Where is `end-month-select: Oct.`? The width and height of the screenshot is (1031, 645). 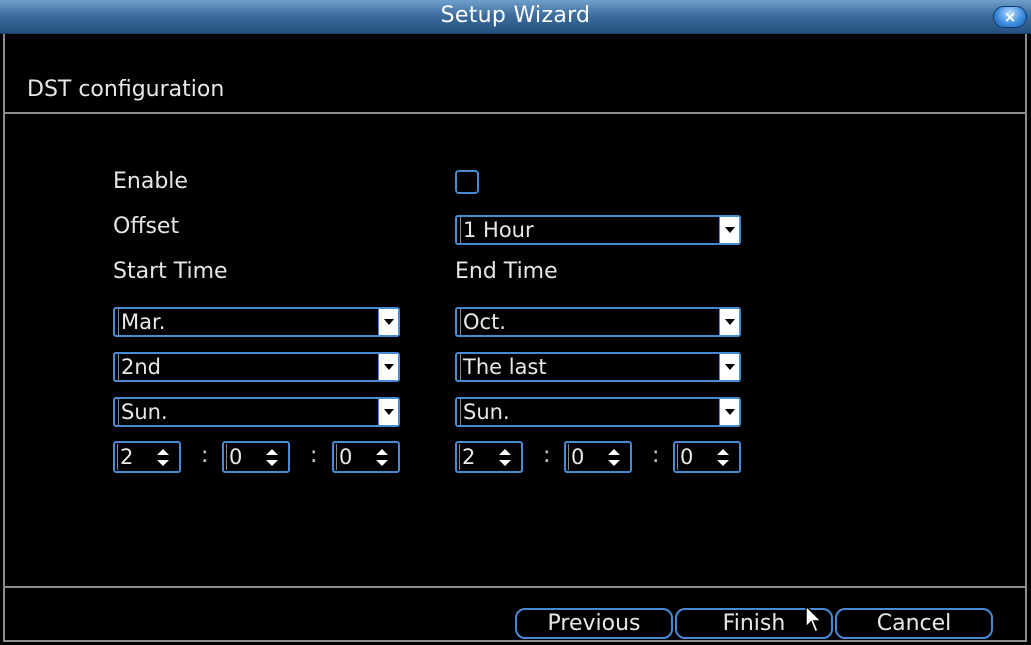 end-month-select: Oct. is located at coordinates (598, 322).